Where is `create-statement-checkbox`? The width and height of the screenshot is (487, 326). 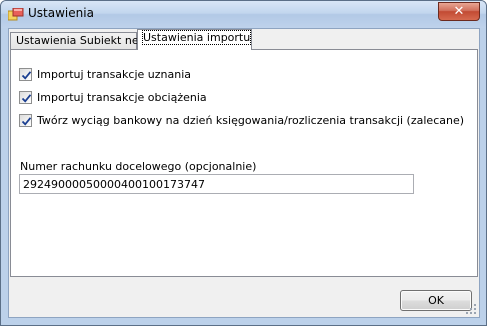
create-statement-checkbox is located at coordinates (25, 120).